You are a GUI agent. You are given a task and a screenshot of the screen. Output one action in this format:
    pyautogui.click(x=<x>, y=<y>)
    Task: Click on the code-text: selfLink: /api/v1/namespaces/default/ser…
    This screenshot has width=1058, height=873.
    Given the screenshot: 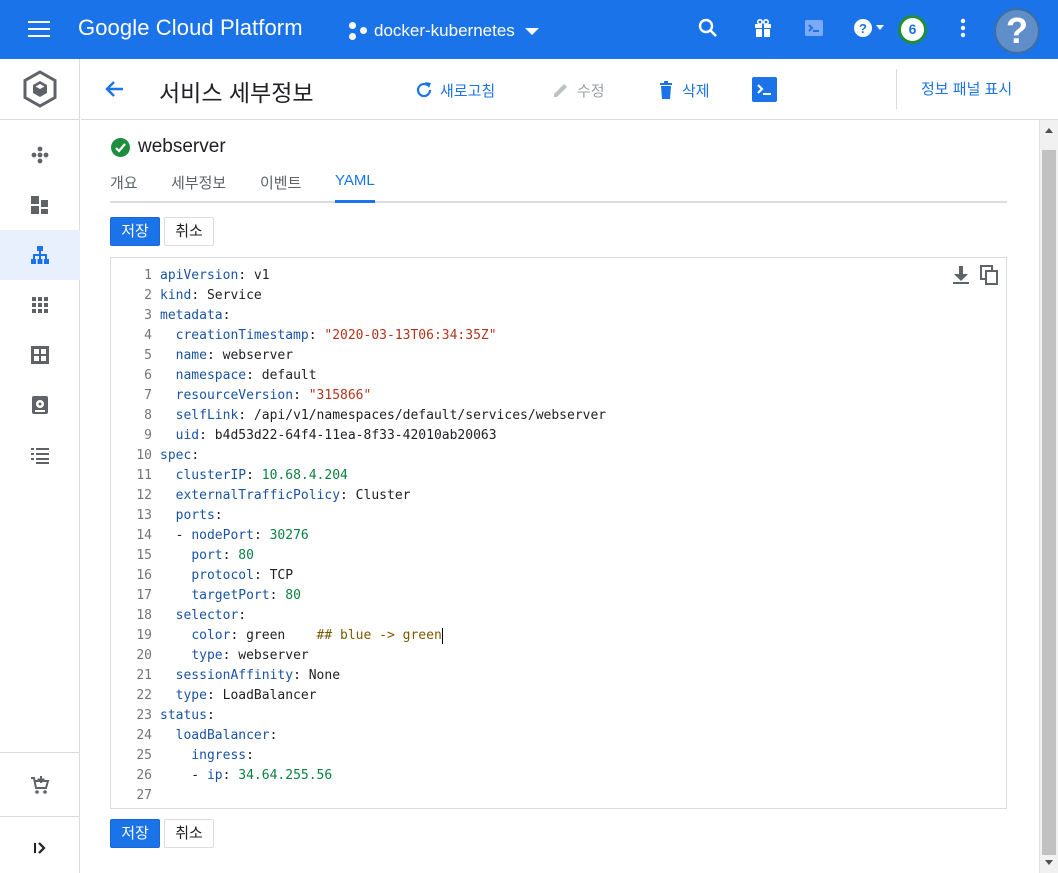 What is the action you would take?
    pyautogui.click(x=383, y=416)
    